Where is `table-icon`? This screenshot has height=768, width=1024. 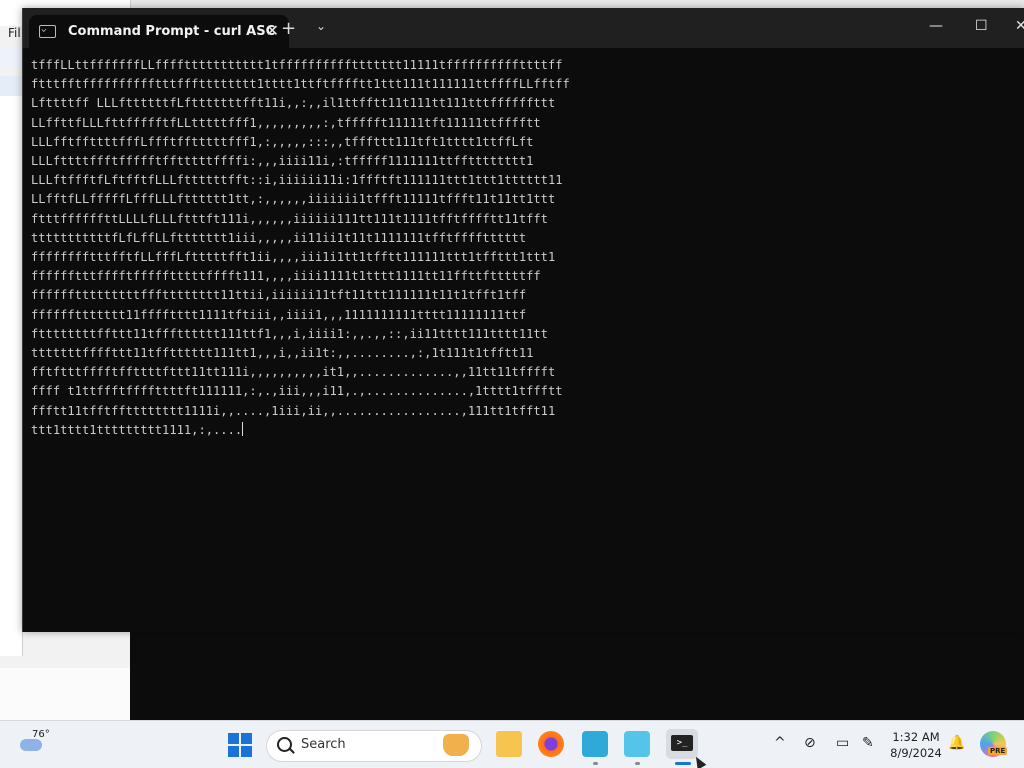 table-icon is located at coordinates (11, 86).